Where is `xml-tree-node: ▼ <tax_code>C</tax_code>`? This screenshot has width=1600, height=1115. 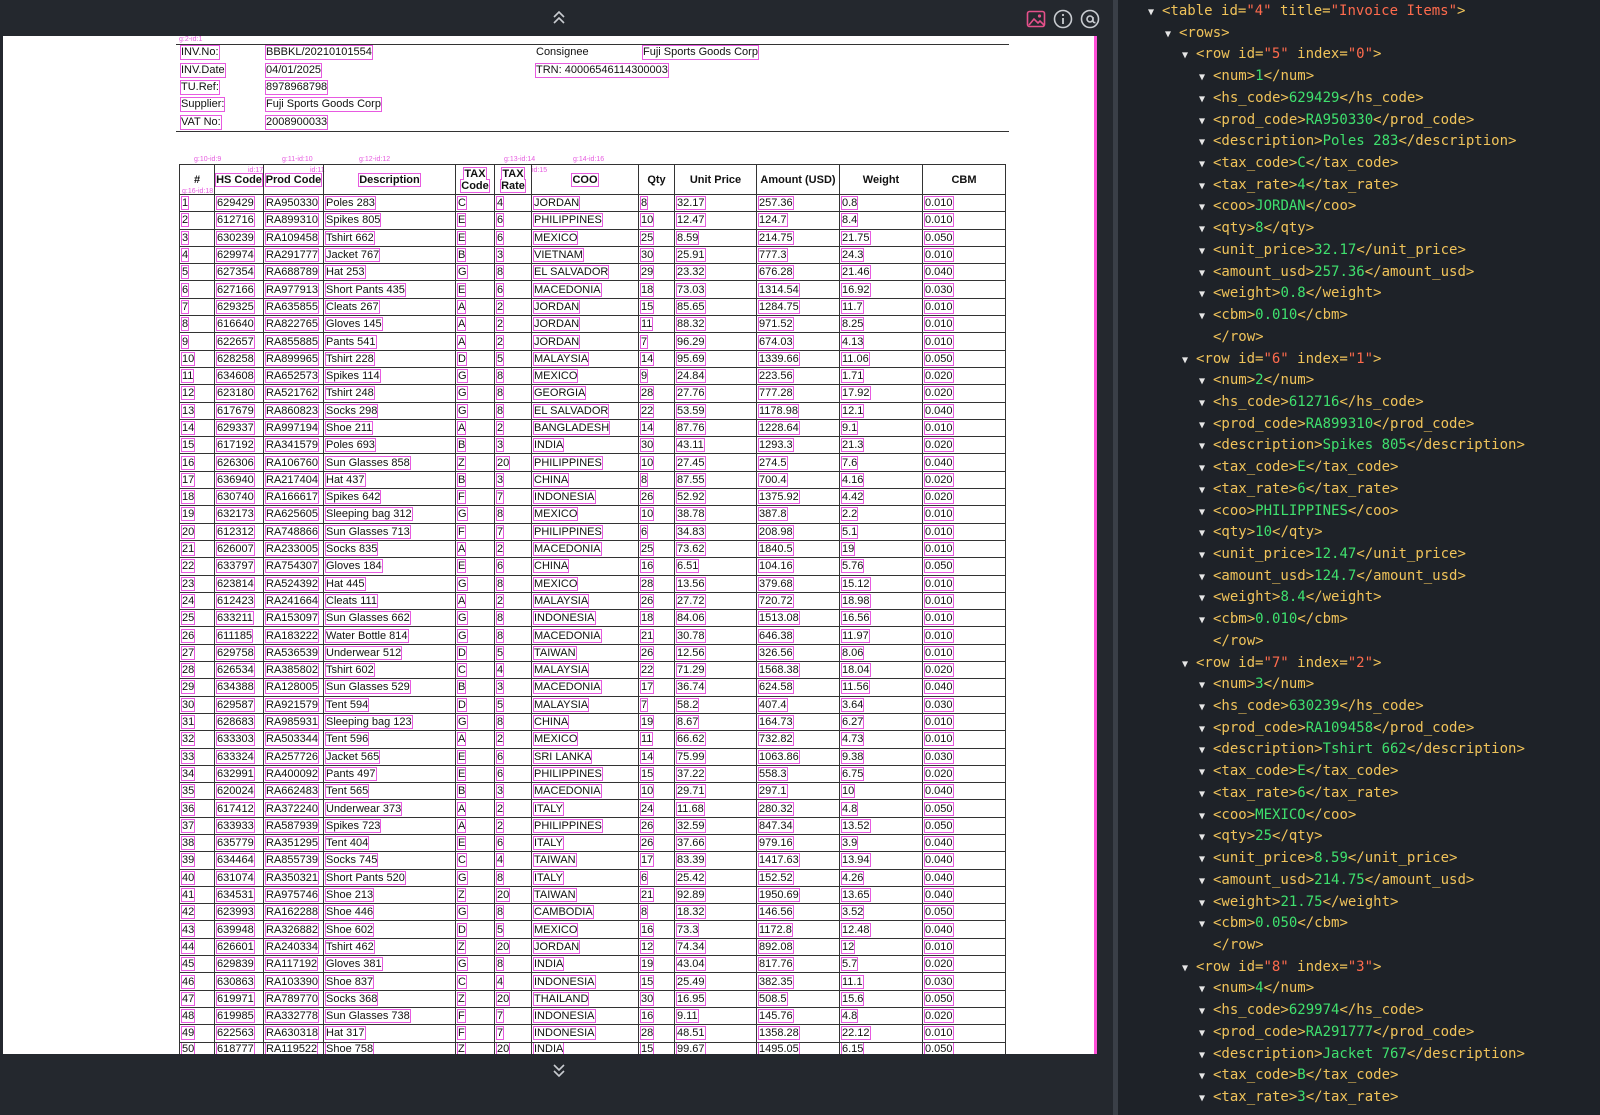
xml-tree-node: ▼ <tax_code>C</tax_code> is located at coordinates (1298, 164).